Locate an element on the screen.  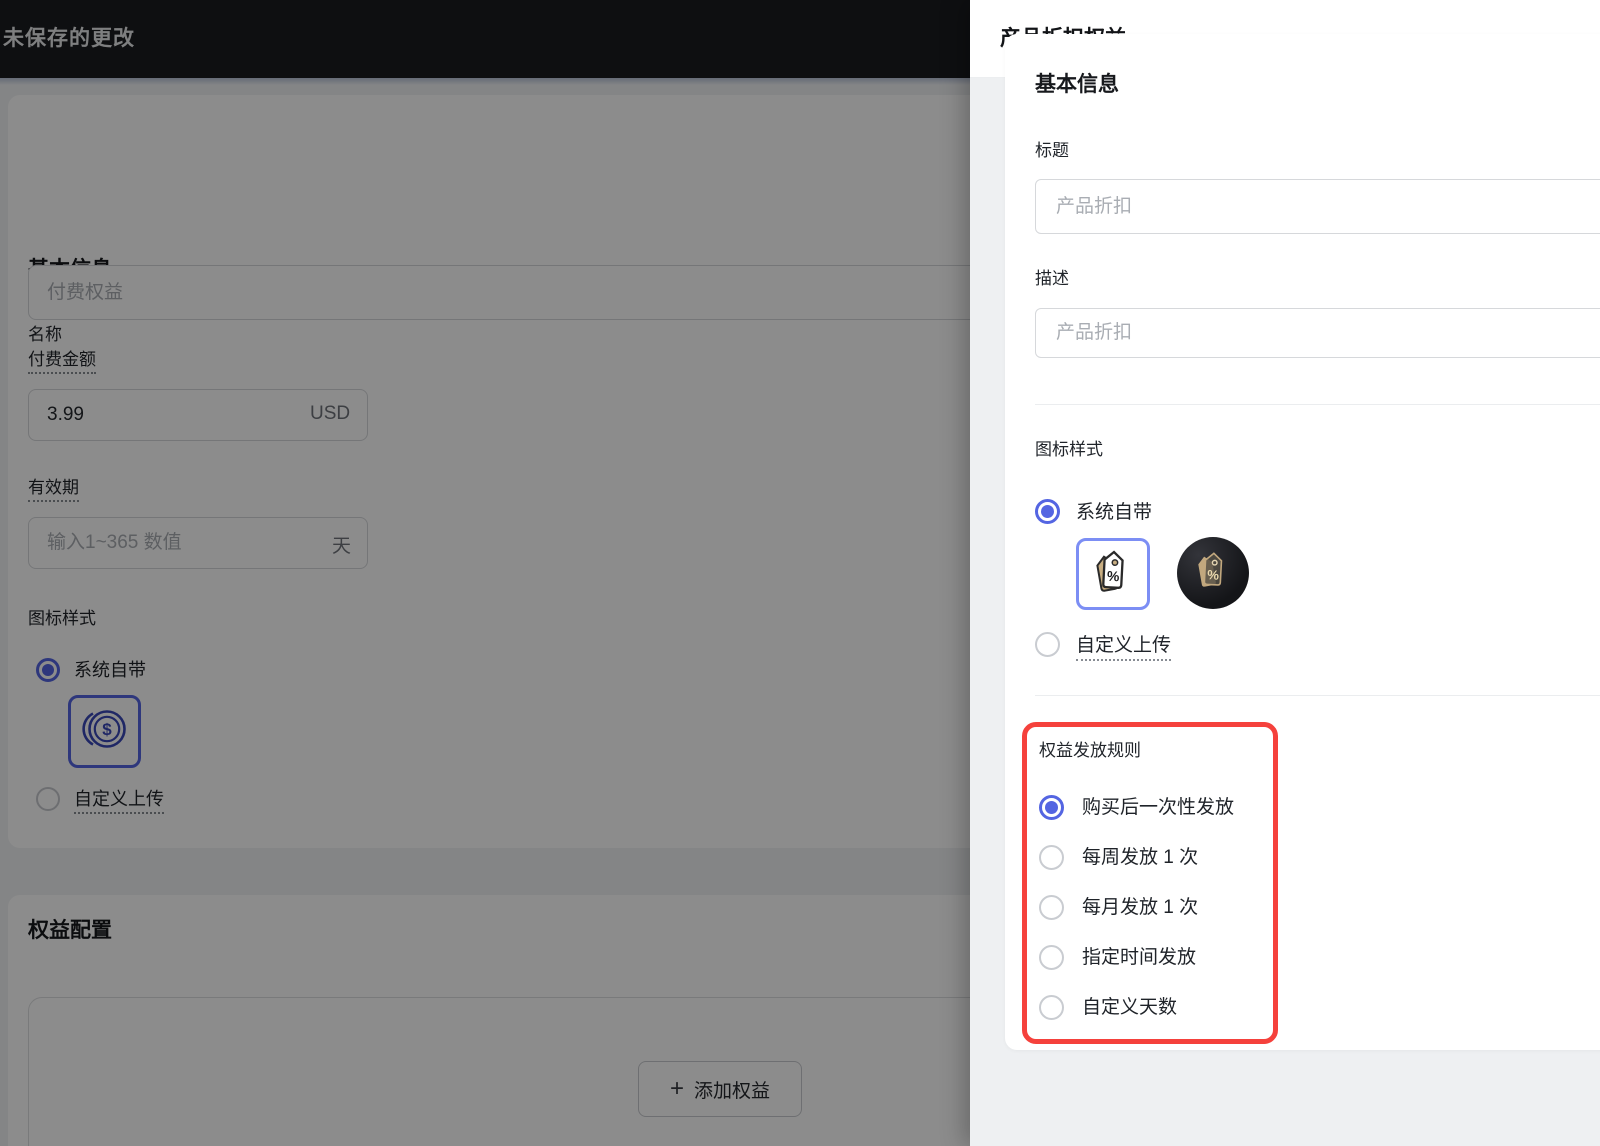
rule-option-row: 指定时间发放 is located at coordinates (1150, 957).